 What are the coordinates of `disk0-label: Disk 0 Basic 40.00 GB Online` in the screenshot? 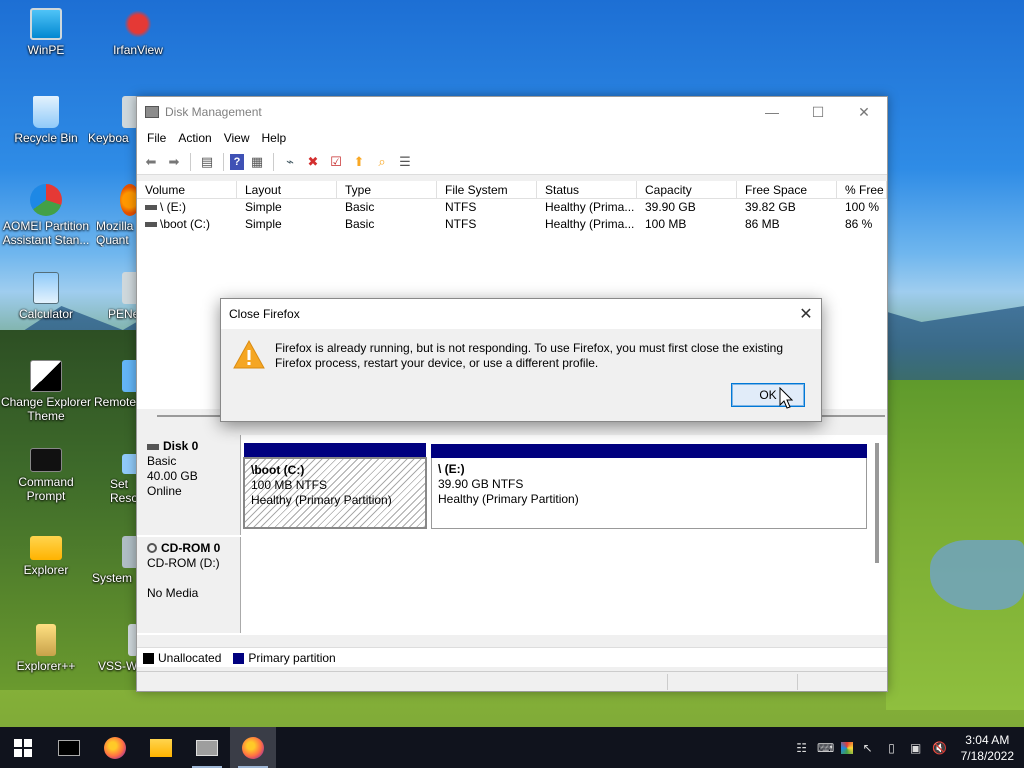 It's located at (189, 485).